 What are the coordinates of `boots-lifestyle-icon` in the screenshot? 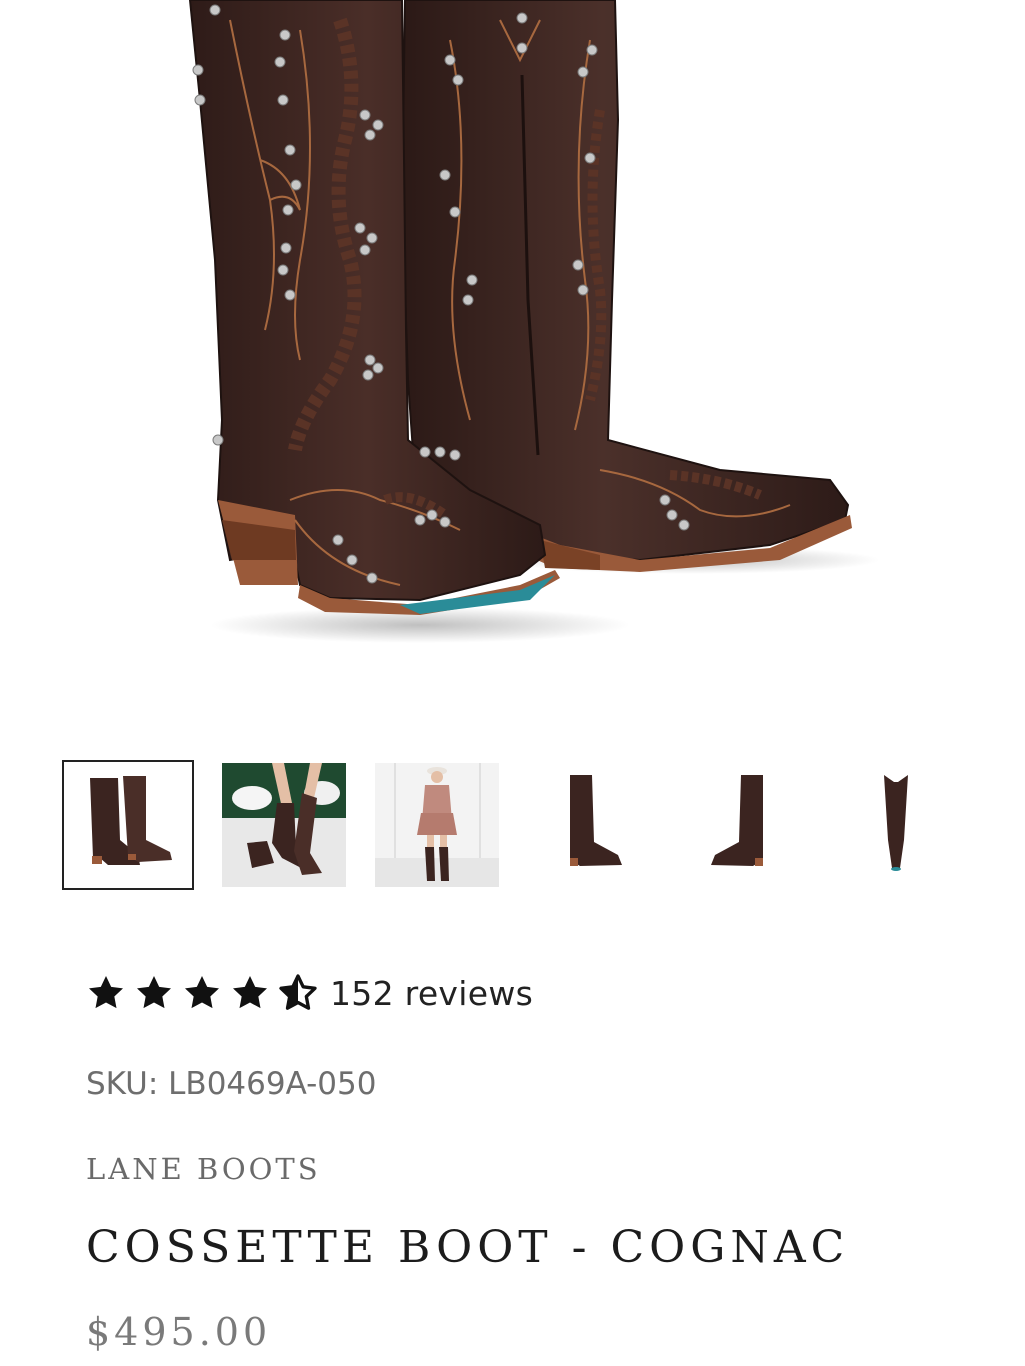 It's located at (284, 825).